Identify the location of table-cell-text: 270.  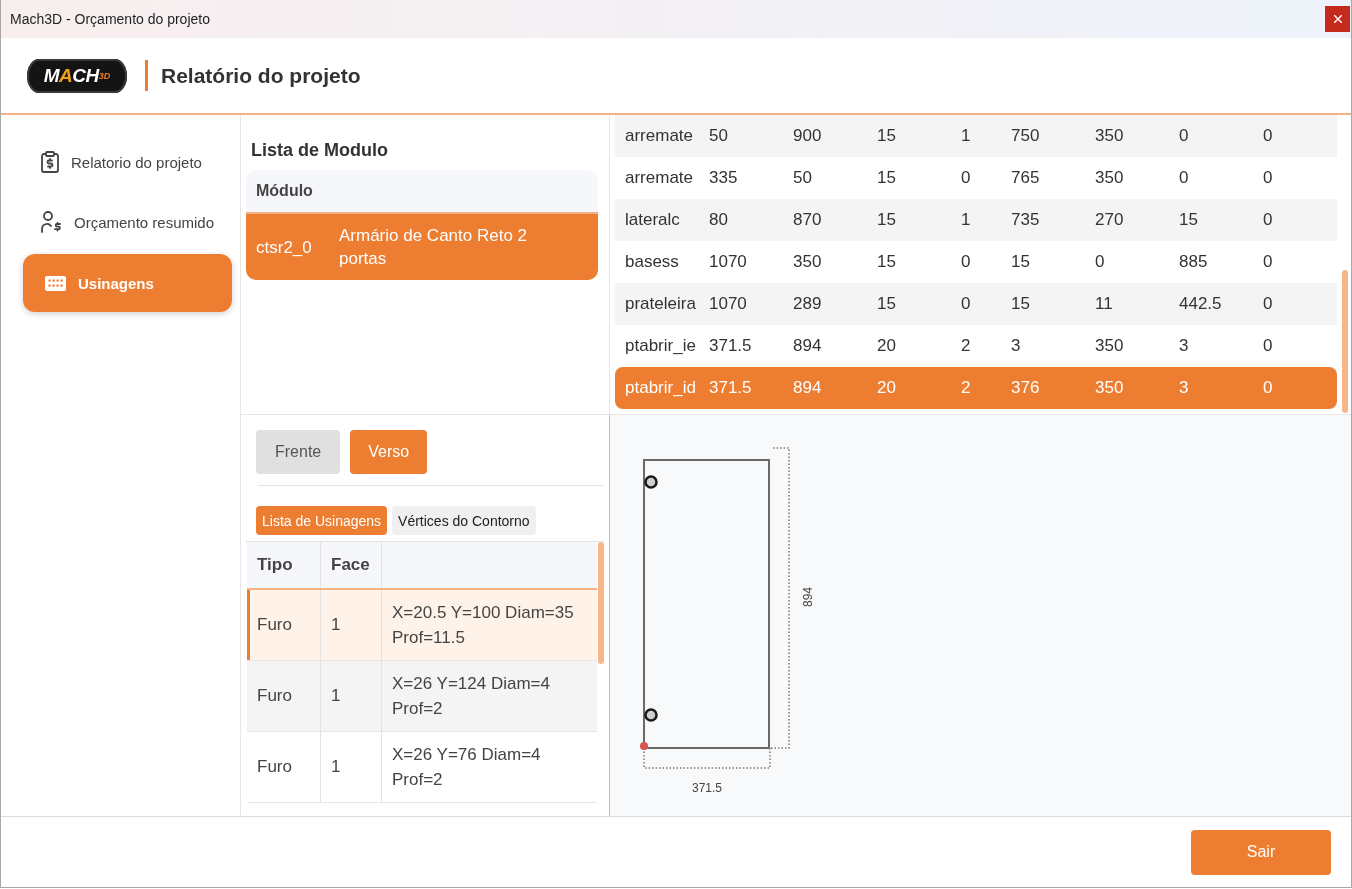
(1110, 220).